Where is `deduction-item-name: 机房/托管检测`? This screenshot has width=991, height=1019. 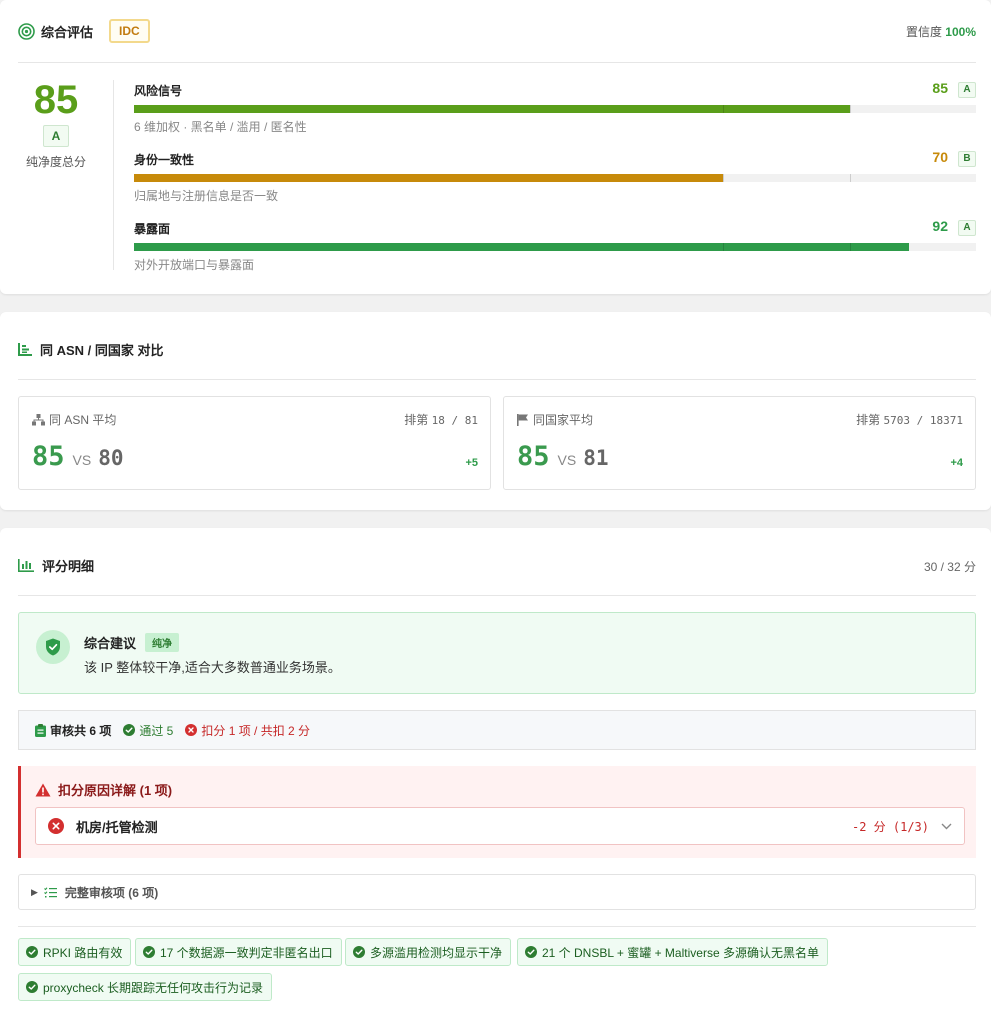
deduction-item-name: 机房/托管检测 is located at coordinates (117, 827).